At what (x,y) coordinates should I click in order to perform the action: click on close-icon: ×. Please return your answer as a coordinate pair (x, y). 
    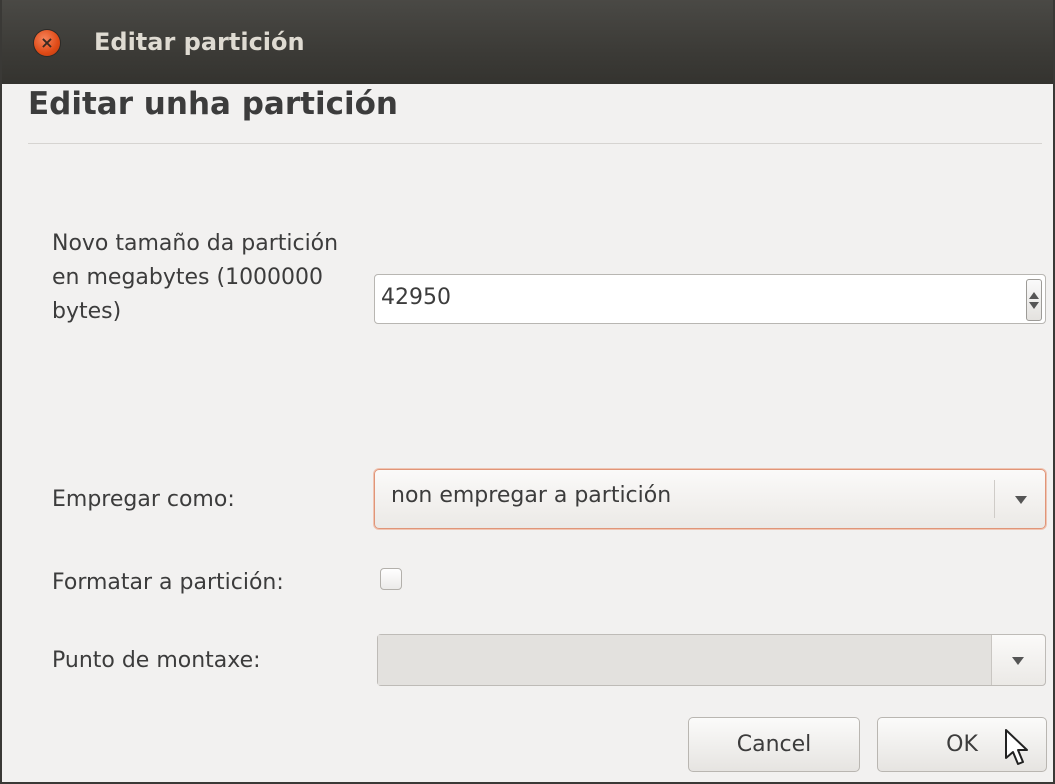
    Looking at the image, I should click on (47, 42).